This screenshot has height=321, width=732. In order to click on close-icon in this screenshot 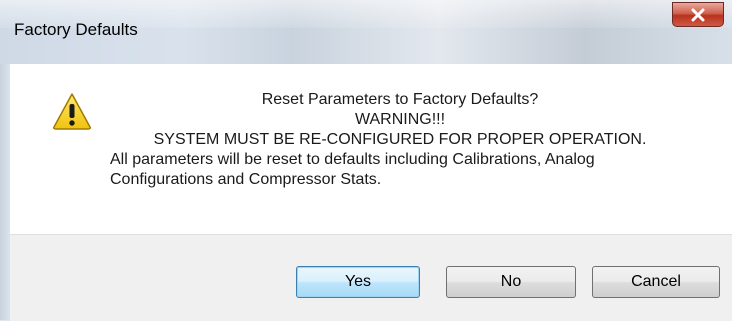, I will do `click(698, 14)`.